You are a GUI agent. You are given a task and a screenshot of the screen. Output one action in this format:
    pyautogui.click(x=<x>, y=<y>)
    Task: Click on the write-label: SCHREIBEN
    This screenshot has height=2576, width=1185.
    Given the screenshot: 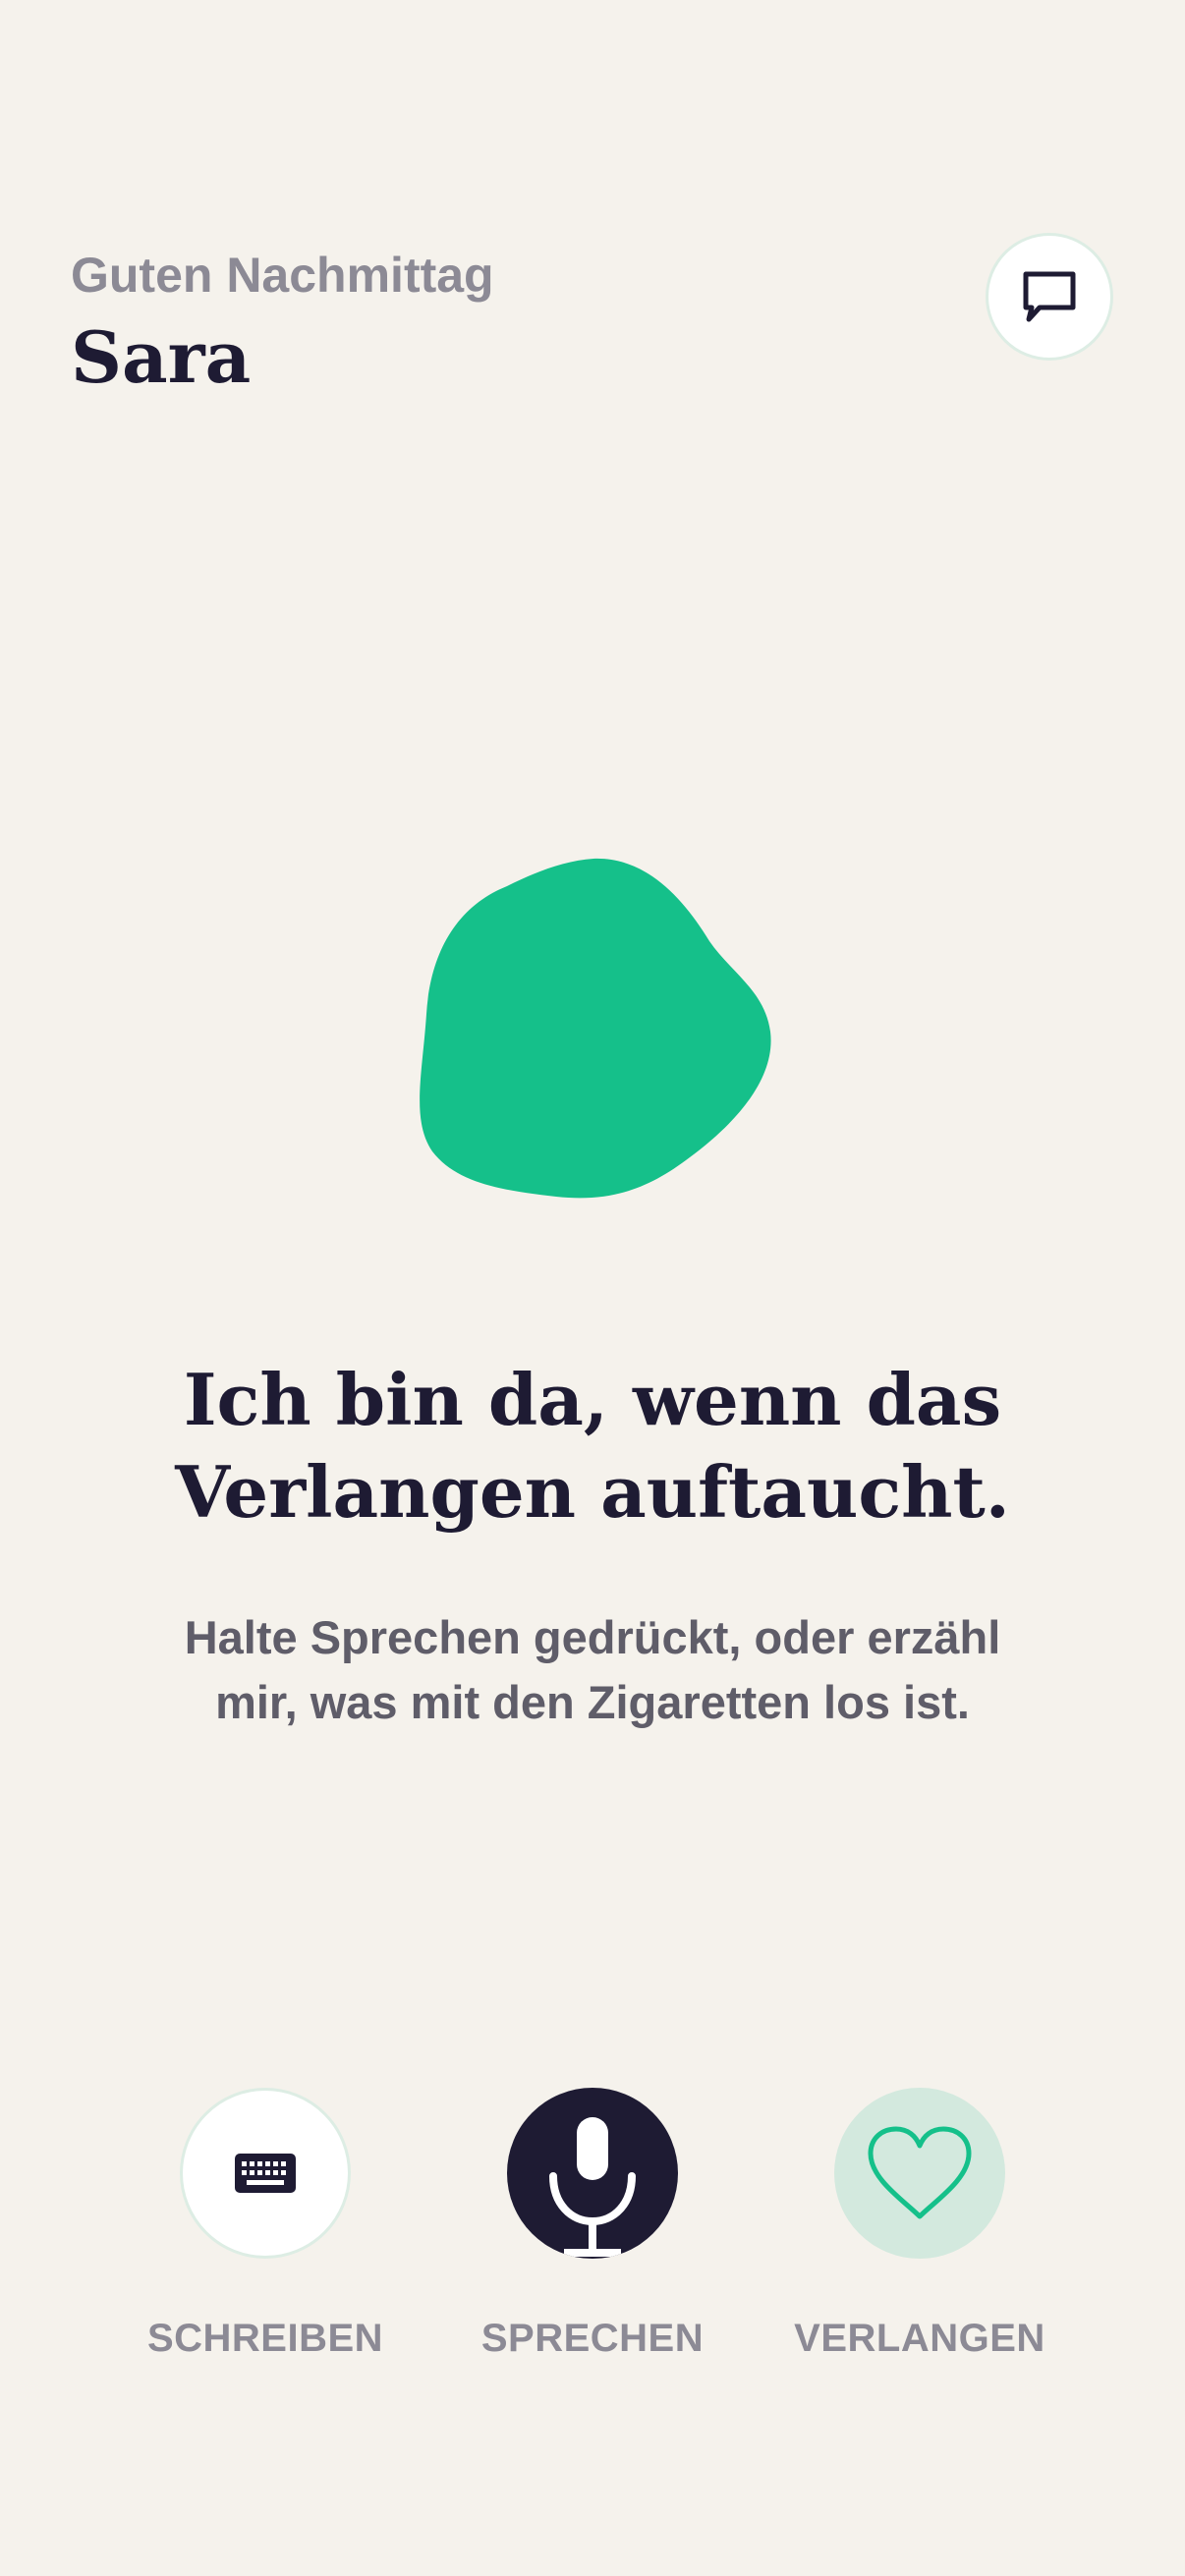 What is the action you would take?
    pyautogui.click(x=265, y=2338)
    